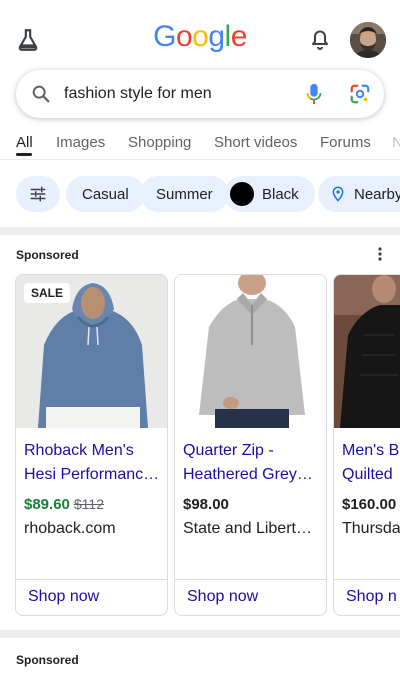 This screenshot has height=679, width=400. What do you see at coordinates (24, 142) in the screenshot?
I see `tab-all: All` at bounding box center [24, 142].